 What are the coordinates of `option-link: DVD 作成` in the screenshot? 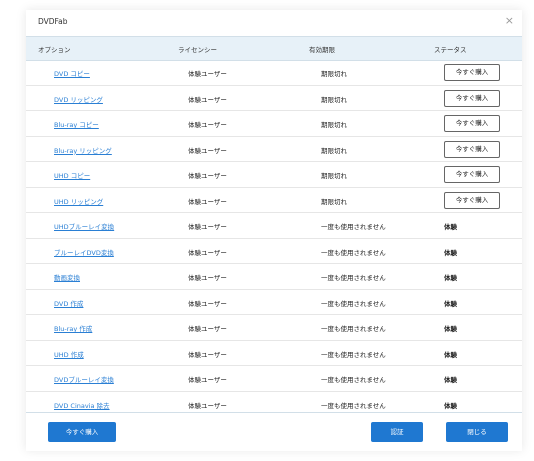 It's located at (68, 303).